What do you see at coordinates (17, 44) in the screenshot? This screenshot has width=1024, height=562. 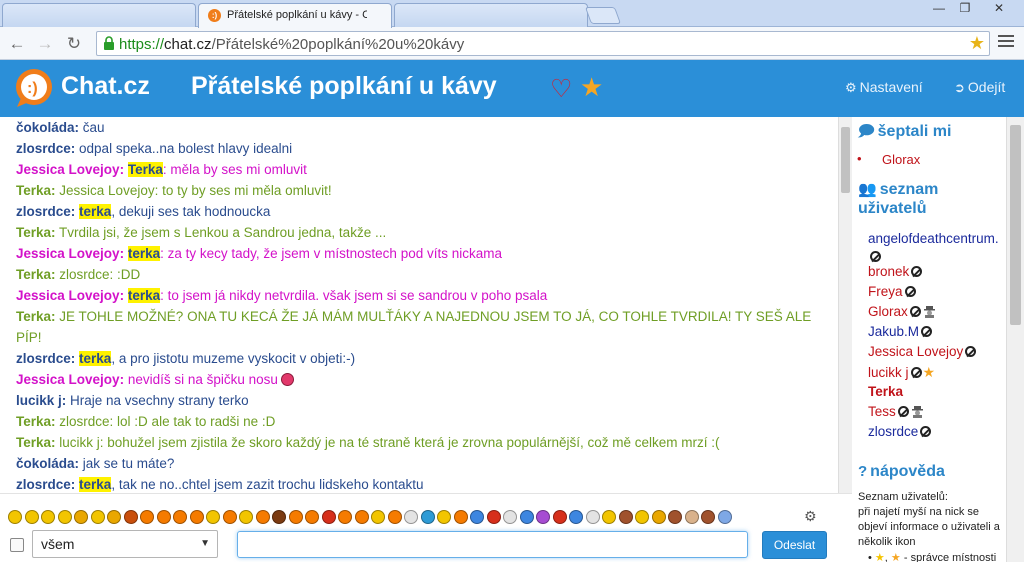 I see `back-arrow-icon: ←` at bounding box center [17, 44].